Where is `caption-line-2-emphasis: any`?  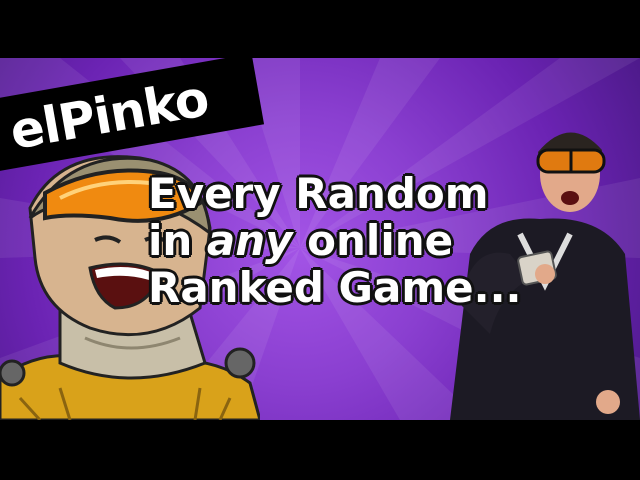 caption-line-2-emphasis: any is located at coordinates (249, 240).